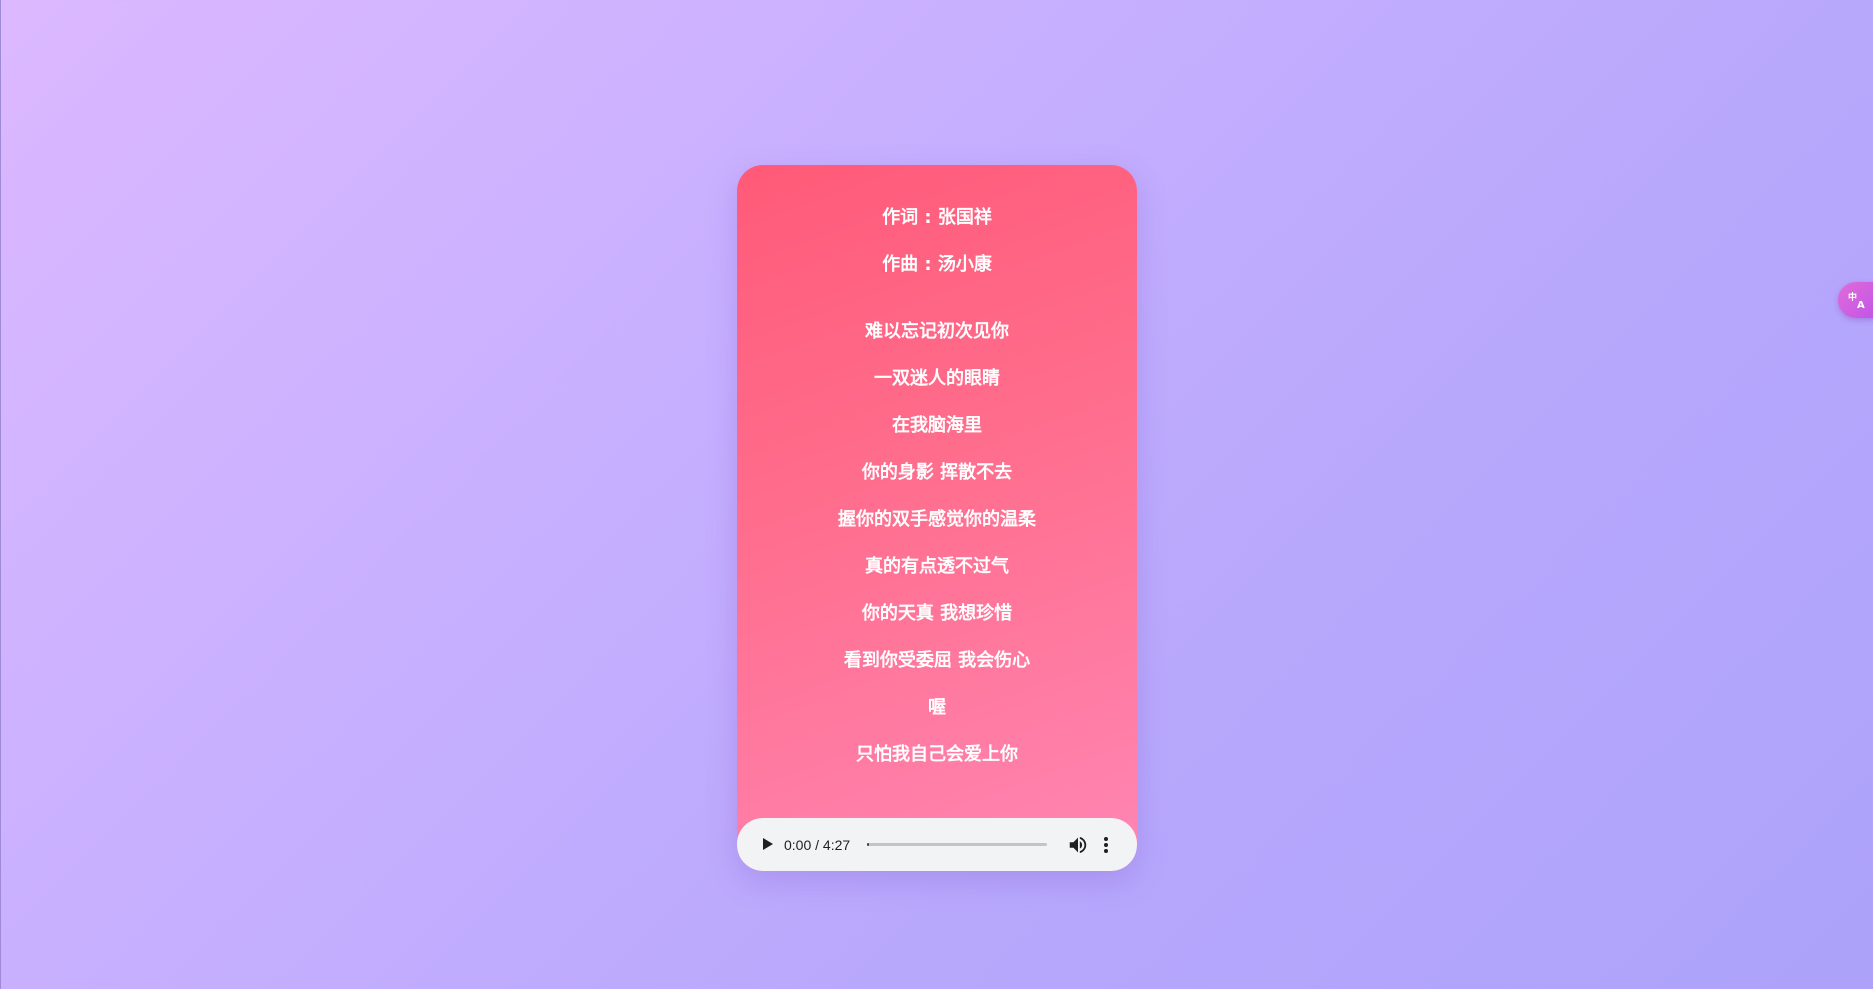 The width and height of the screenshot is (1873, 989). I want to click on lyric-line: 你的身影 挥散不去, so click(937, 472).